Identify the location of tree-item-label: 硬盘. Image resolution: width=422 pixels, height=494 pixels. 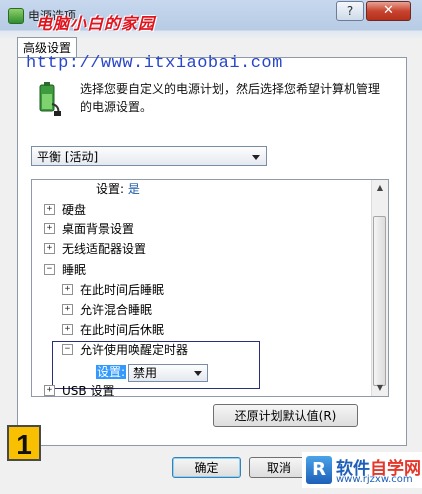
(74, 210).